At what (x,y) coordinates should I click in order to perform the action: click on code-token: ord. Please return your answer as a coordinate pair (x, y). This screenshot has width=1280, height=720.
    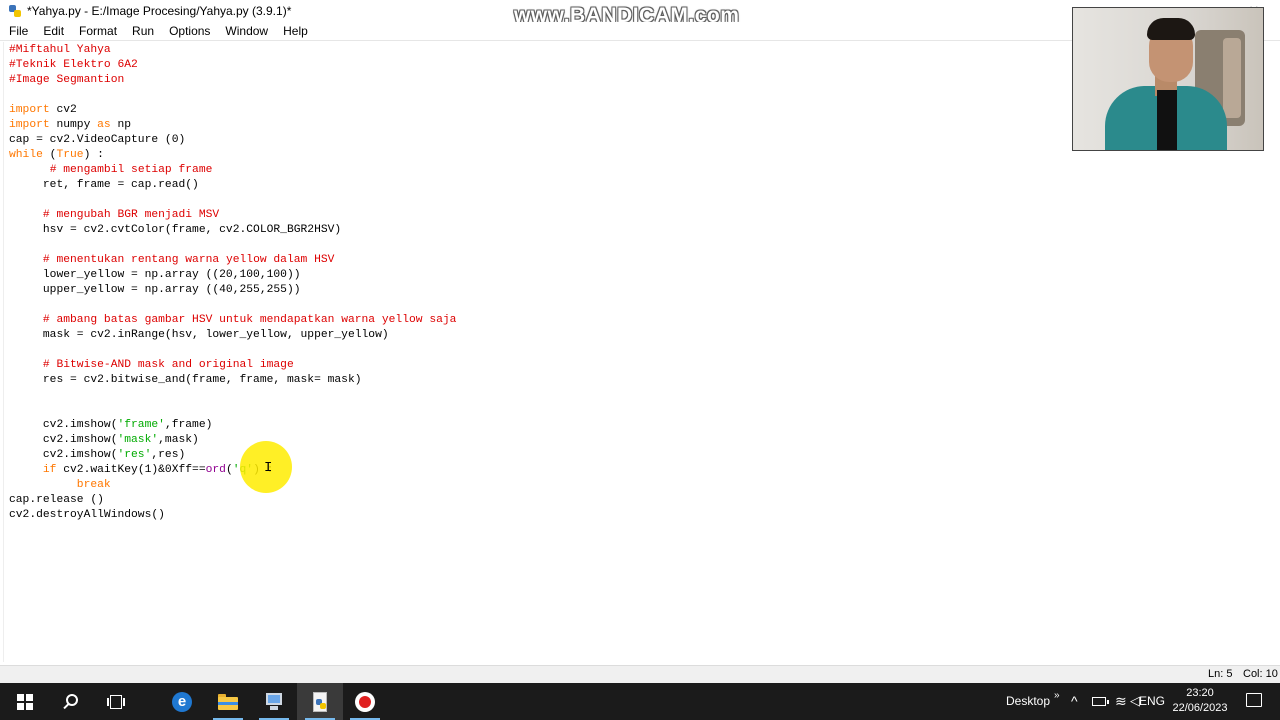
    Looking at the image, I should click on (215, 470).